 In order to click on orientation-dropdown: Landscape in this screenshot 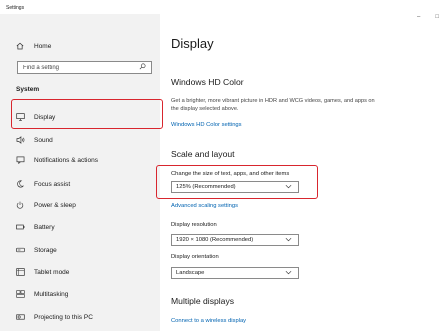, I will do `click(235, 273)`.